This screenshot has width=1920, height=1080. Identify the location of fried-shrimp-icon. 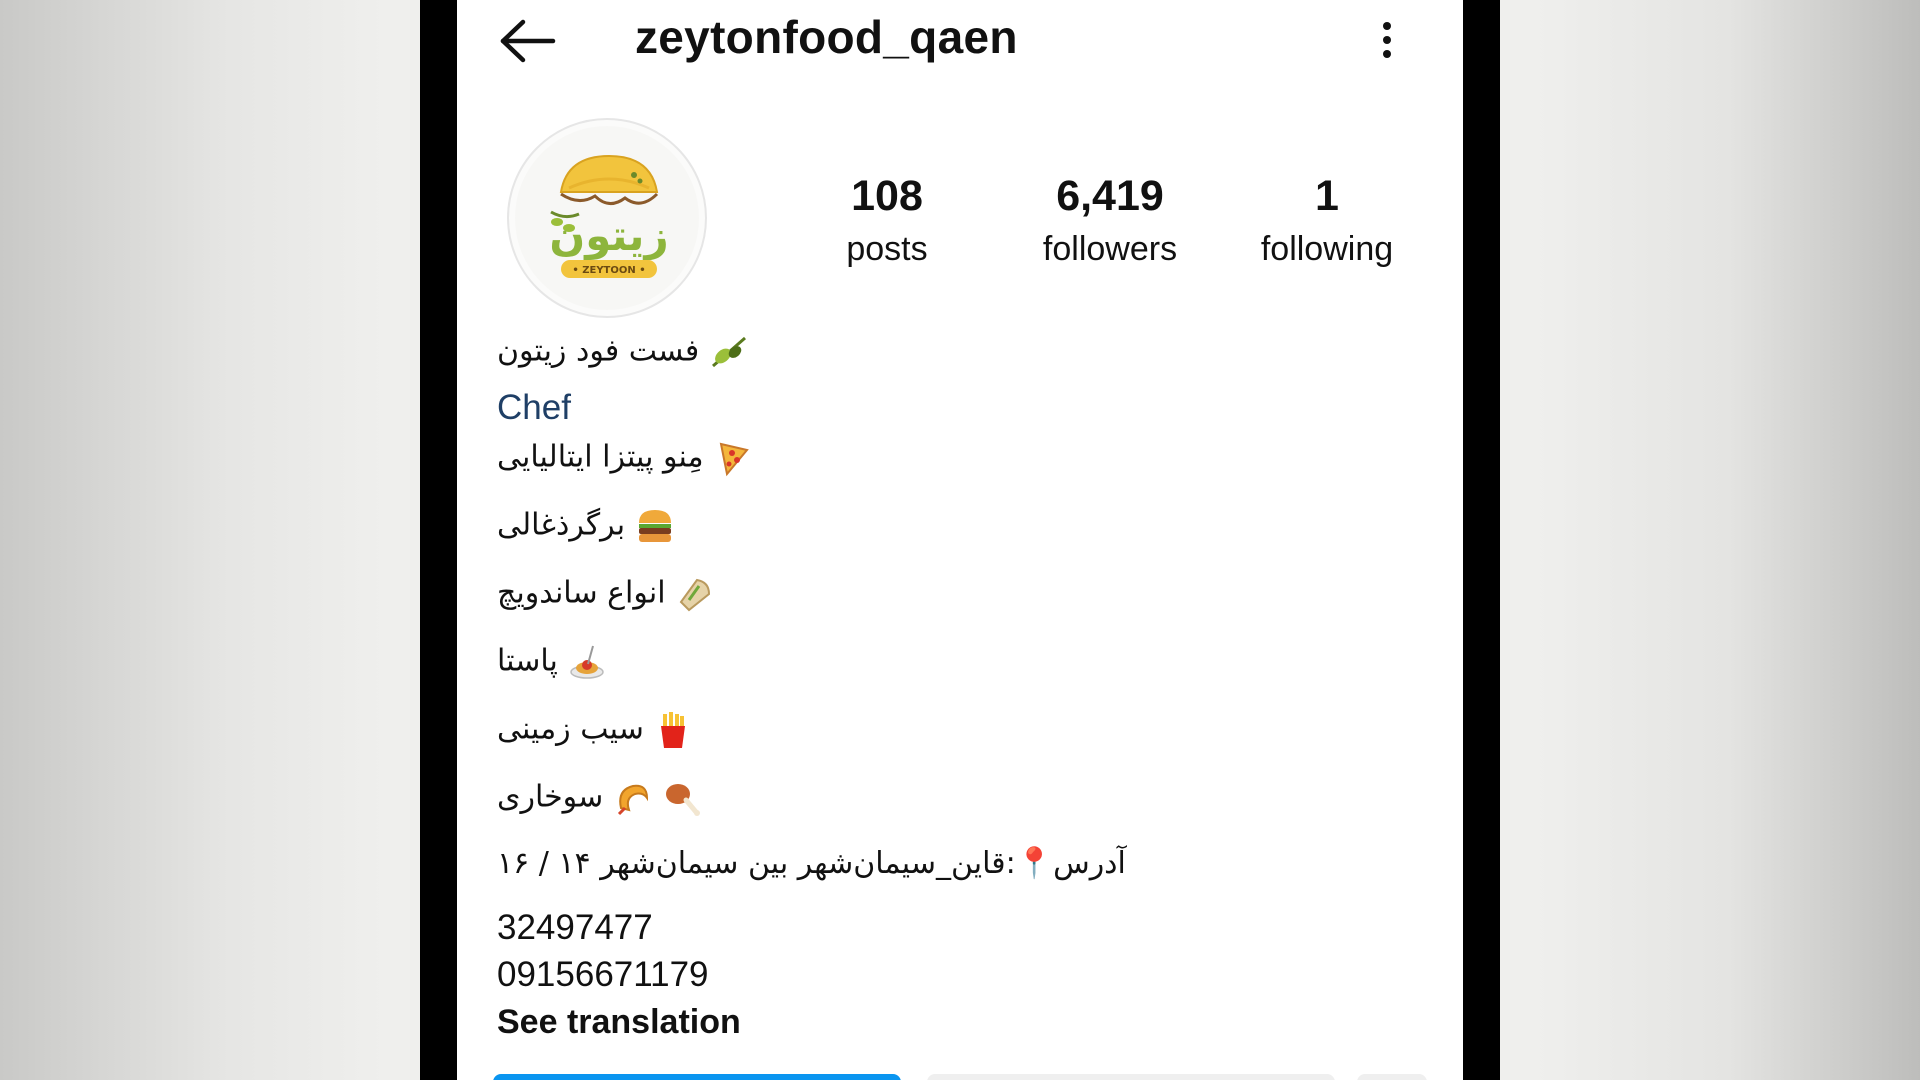
(632, 800).